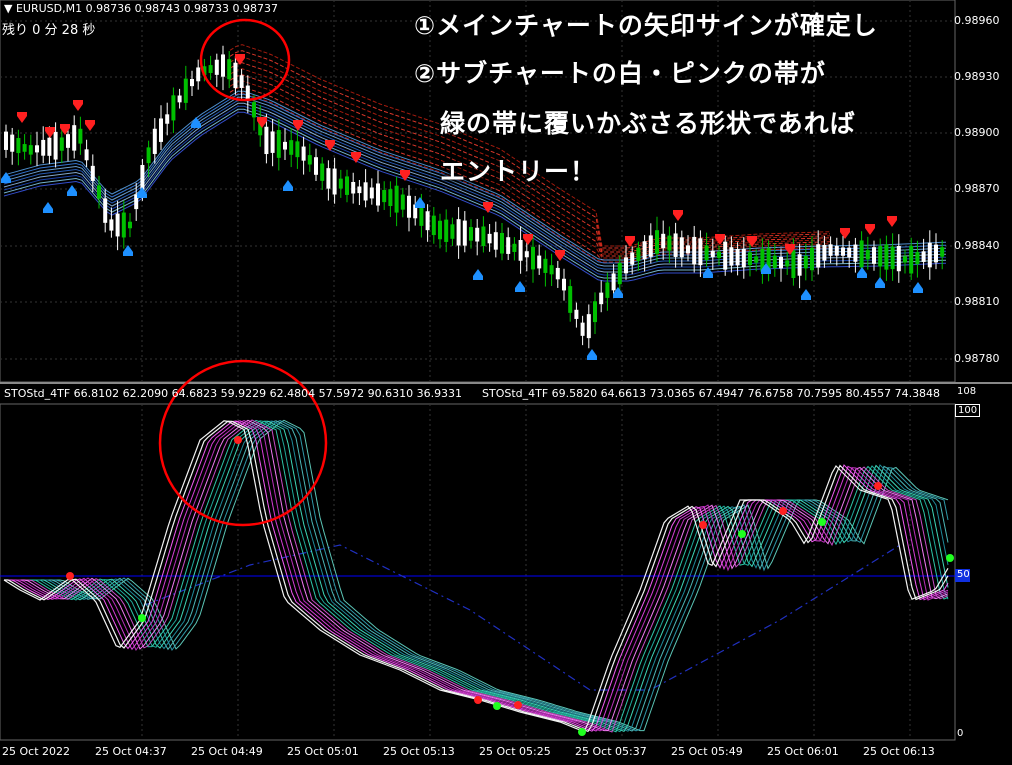 The width and height of the screenshot is (1012, 765). Describe the element at coordinates (419, 751) in the screenshot. I see `time-label: 25 Oct 05:13` at that location.